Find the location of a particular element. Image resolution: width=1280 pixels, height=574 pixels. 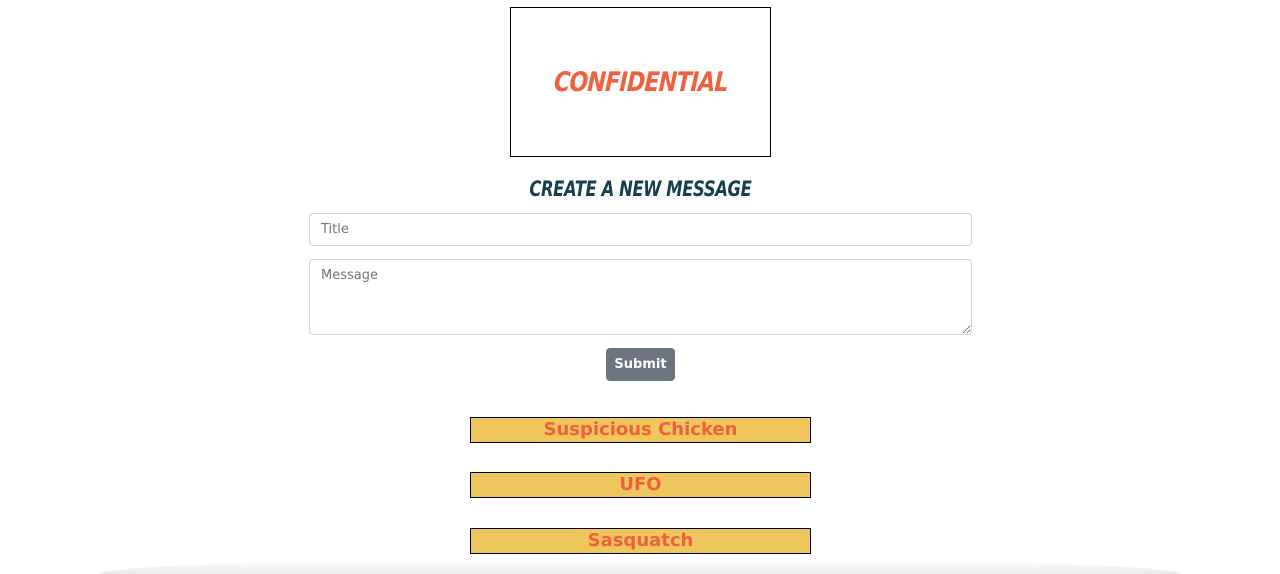

bottom-shadow is located at coordinates (640, 566).